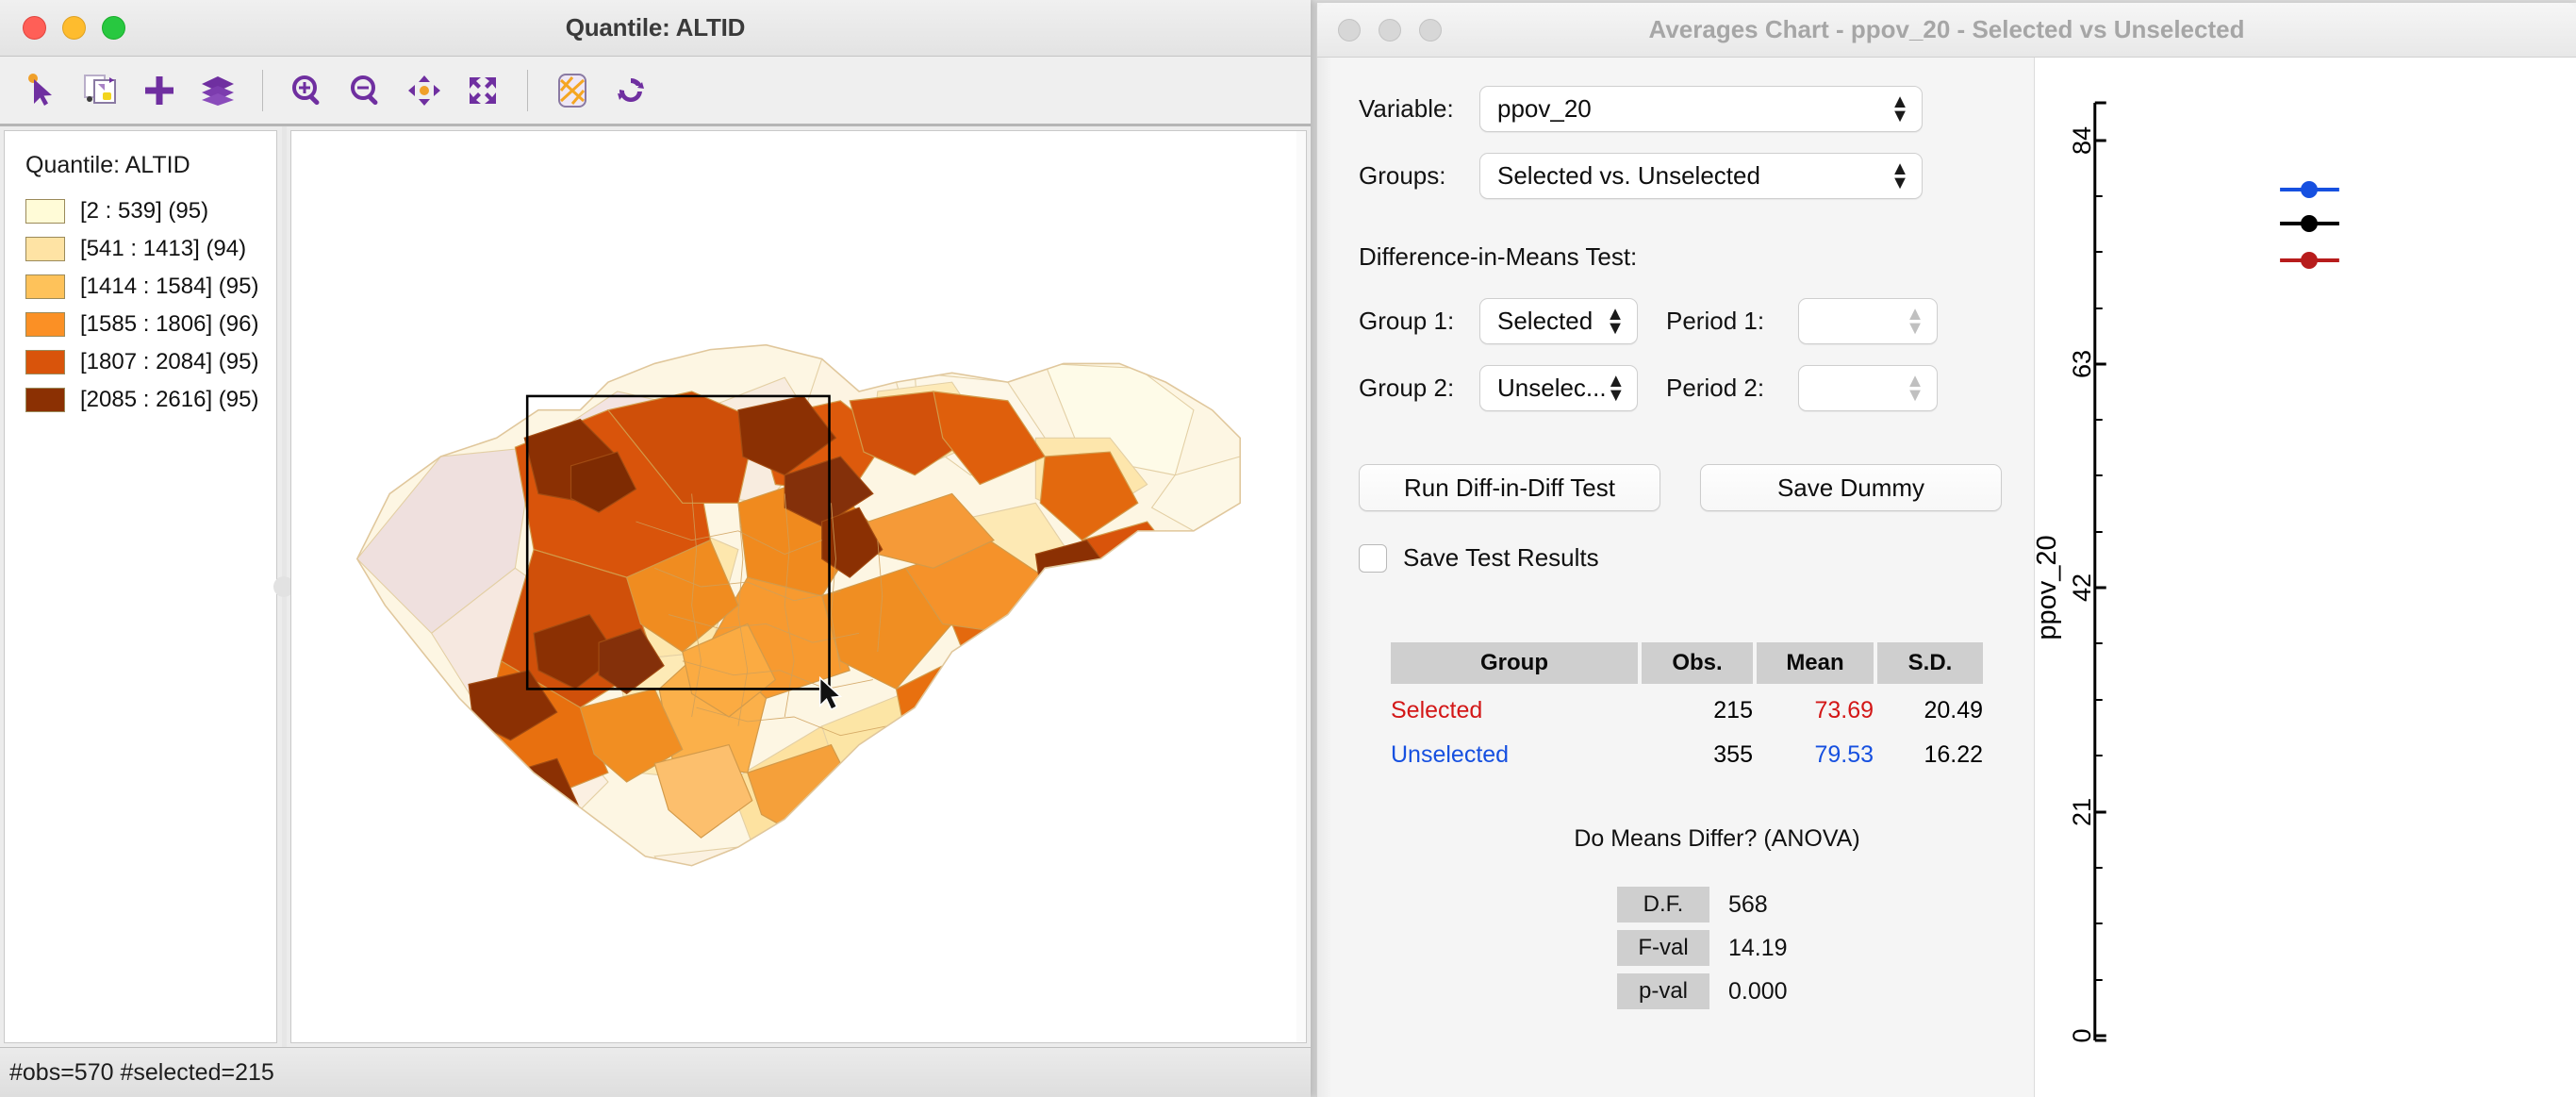 This screenshot has height=1097, width=2576. Describe the element at coordinates (1402, 175) in the screenshot. I see `groups-label: Groups:` at that location.